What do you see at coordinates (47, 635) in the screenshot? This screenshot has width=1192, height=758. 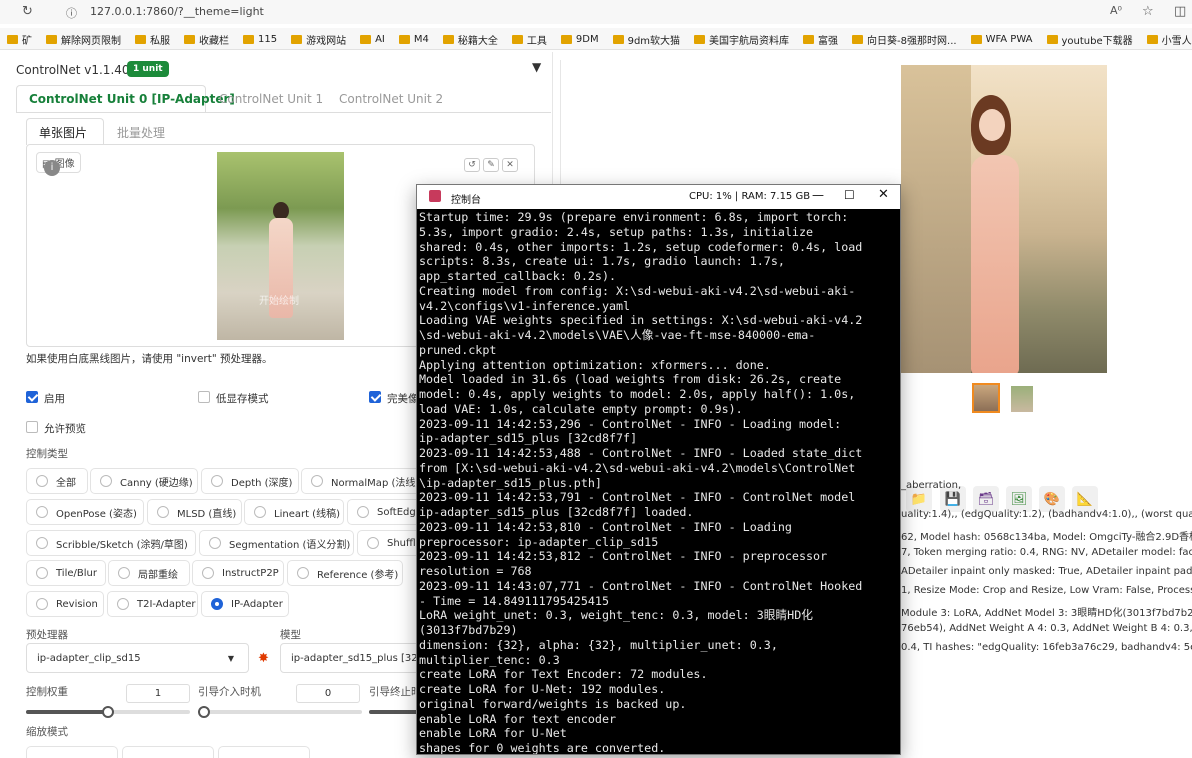 I see `preprocessor-label: 预处理器` at bounding box center [47, 635].